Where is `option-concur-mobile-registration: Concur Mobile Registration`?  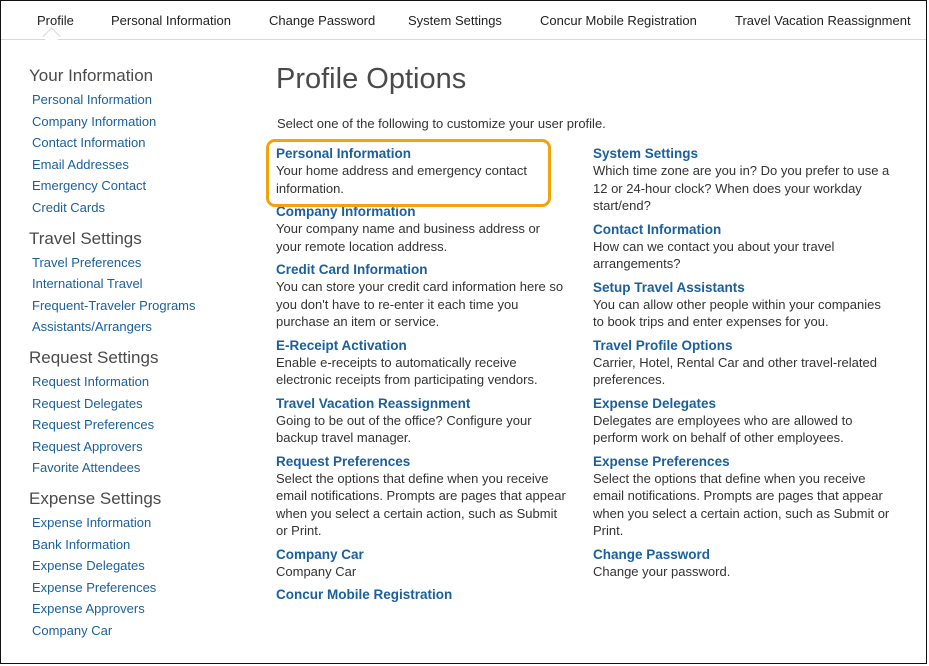 option-concur-mobile-registration: Concur Mobile Registration is located at coordinates (421, 595).